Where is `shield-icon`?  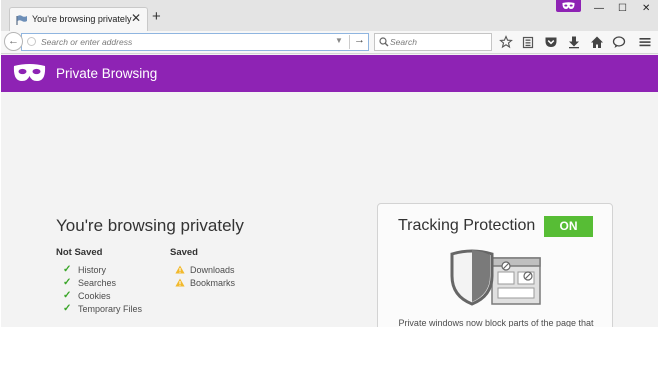
shield-icon is located at coordinates (495, 277).